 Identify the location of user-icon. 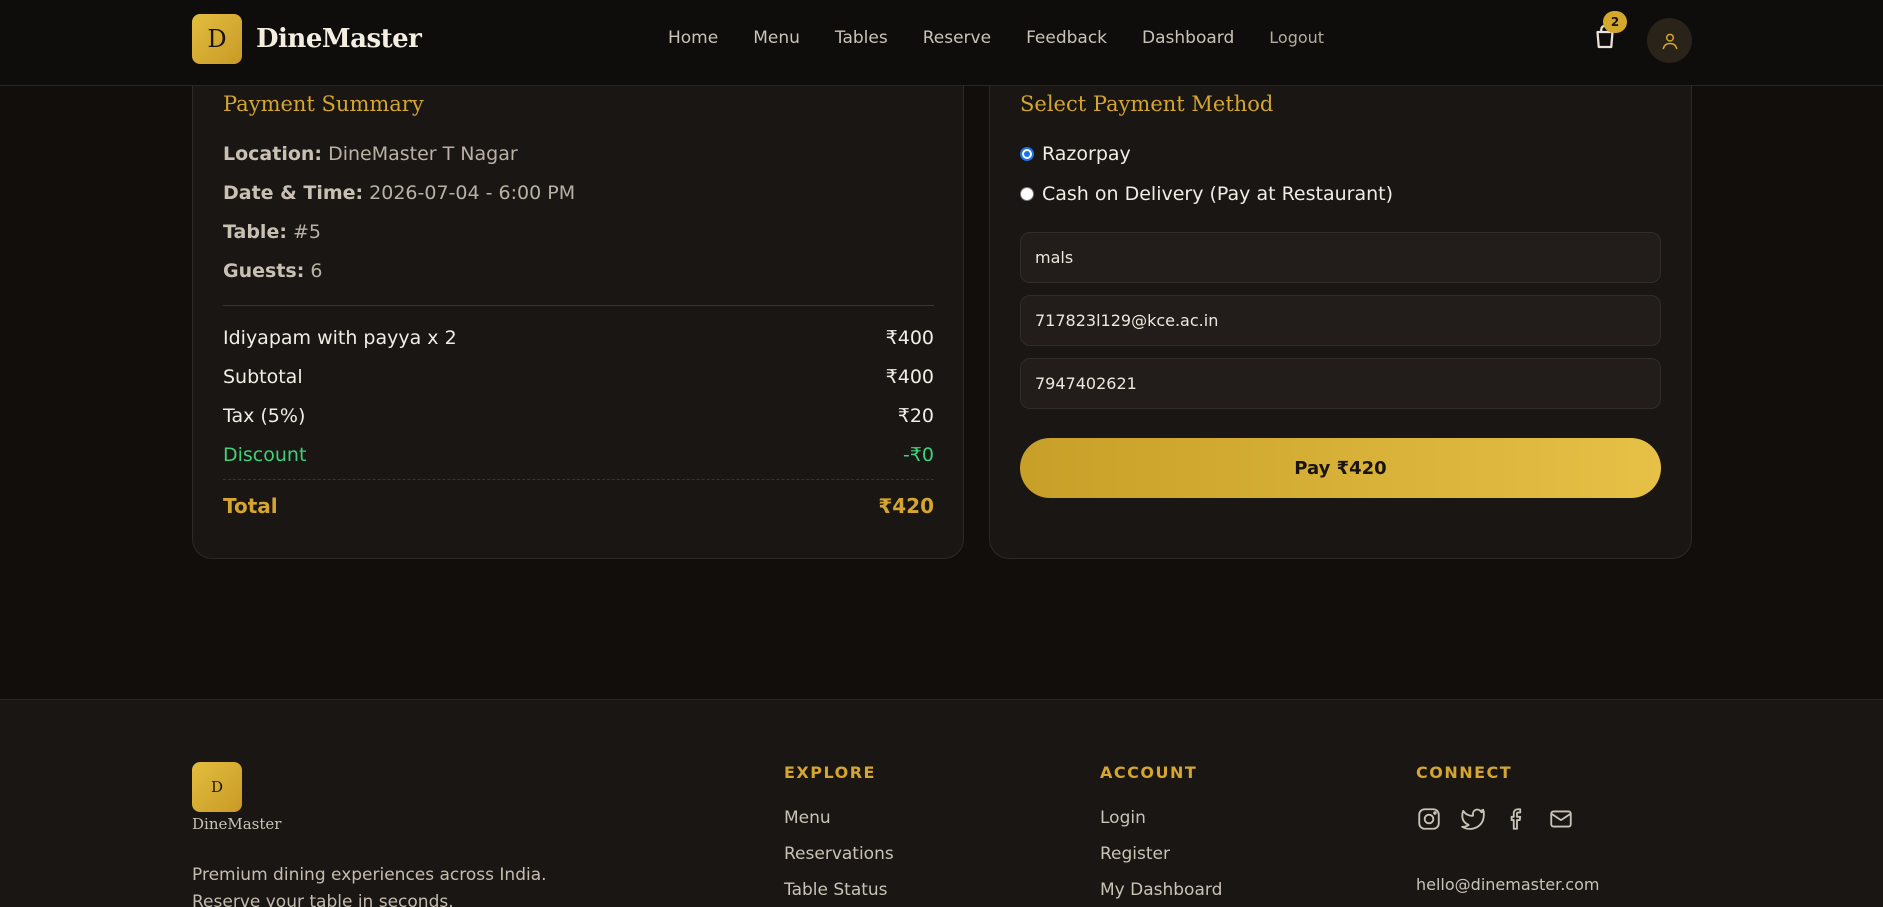
(1669, 41).